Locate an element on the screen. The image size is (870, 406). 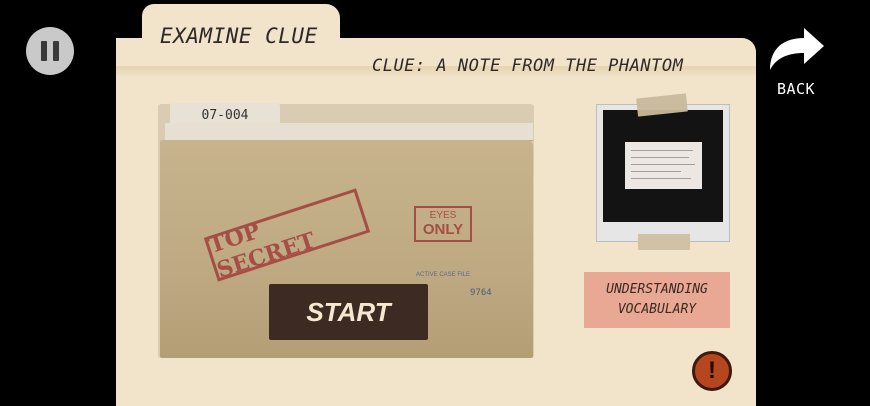
pause-icon is located at coordinates (44, 51).